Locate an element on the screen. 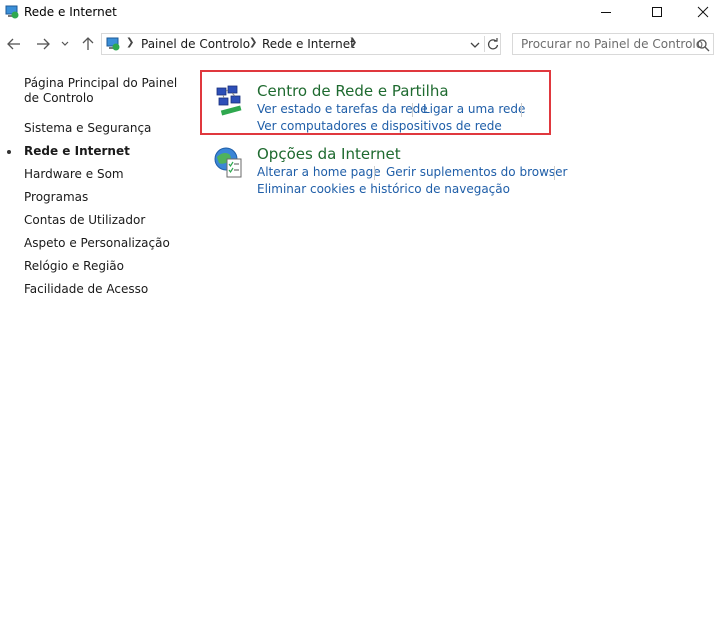  recent-locations-button is located at coordinates (65, 44).